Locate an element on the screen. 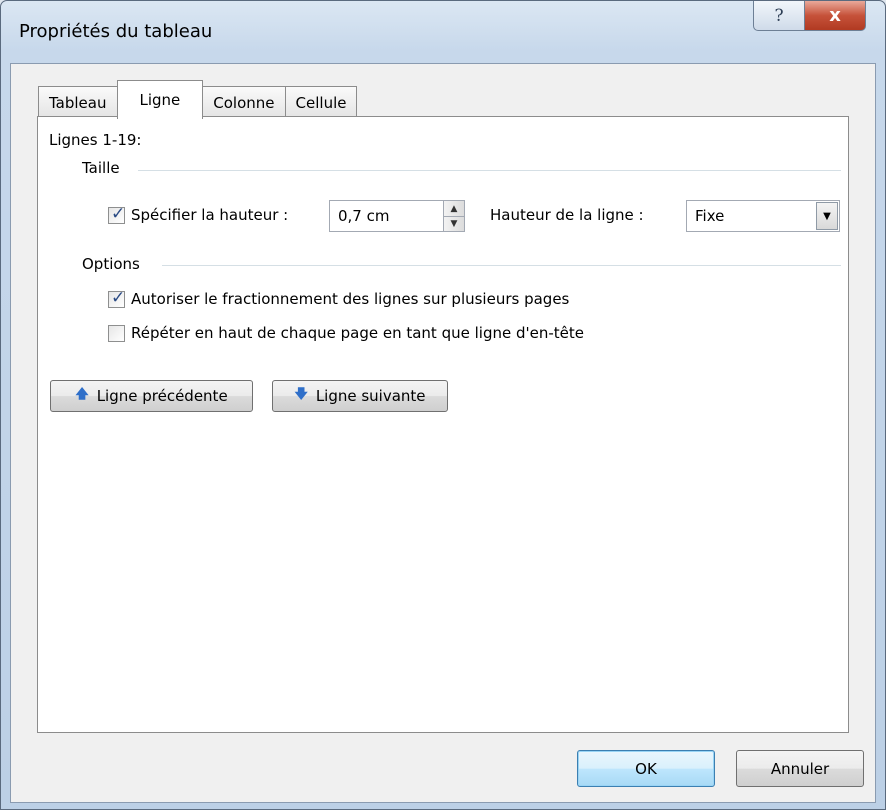  tab-ligne: Ligne is located at coordinates (160, 99).